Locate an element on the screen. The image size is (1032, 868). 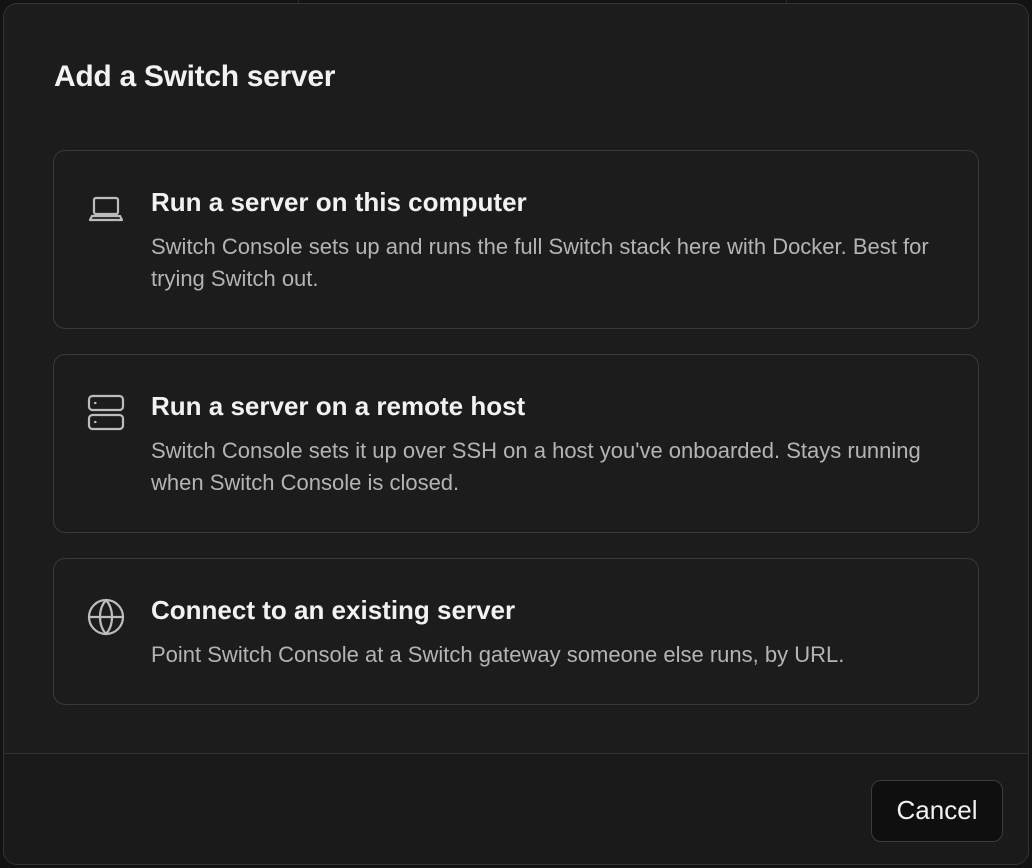
dialog-footer: Cancel is located at coordinates (516, 808).